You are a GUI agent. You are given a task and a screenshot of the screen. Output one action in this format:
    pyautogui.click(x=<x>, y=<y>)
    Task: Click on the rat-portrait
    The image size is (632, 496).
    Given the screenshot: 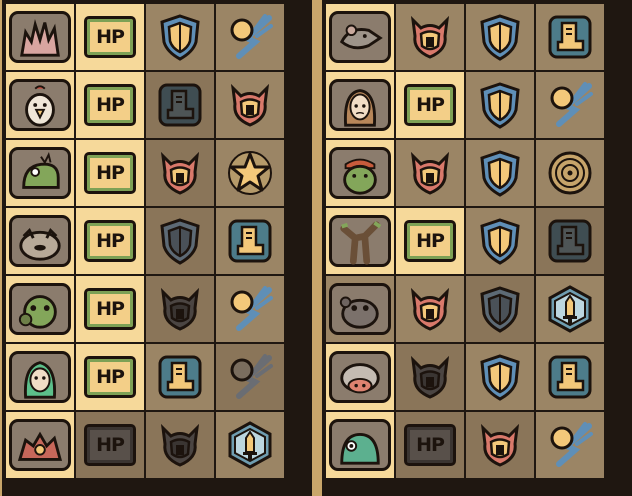 What is the action you would take?
    pyautogui.click(x=360, y=37)
    